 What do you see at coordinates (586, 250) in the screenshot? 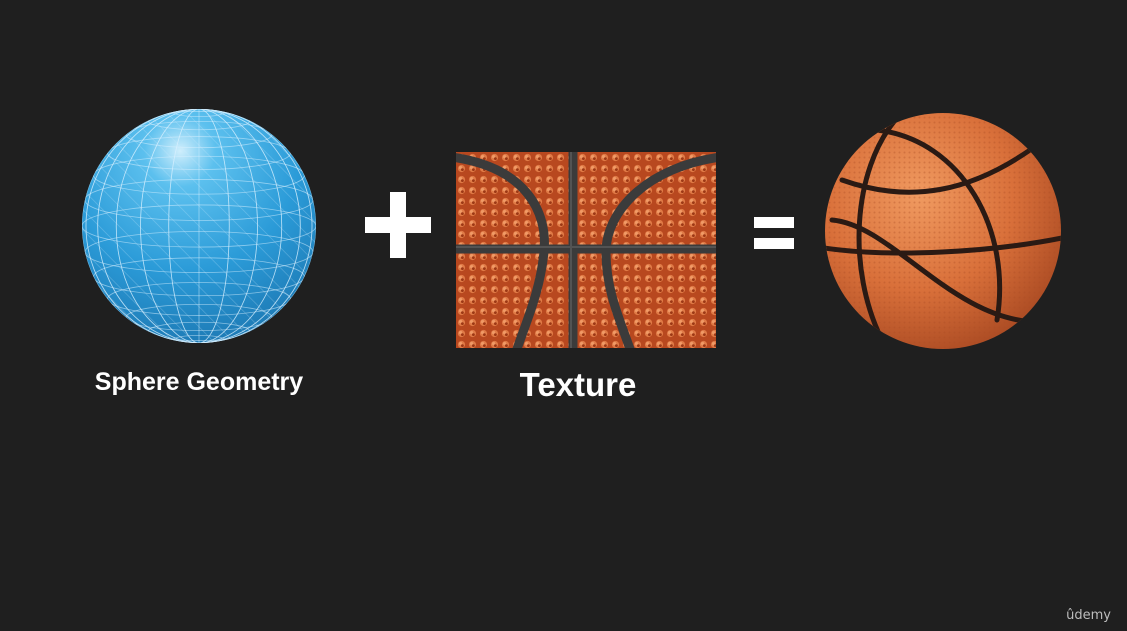
I see `basketball-texture-icon` at bounding box center [586, 250].